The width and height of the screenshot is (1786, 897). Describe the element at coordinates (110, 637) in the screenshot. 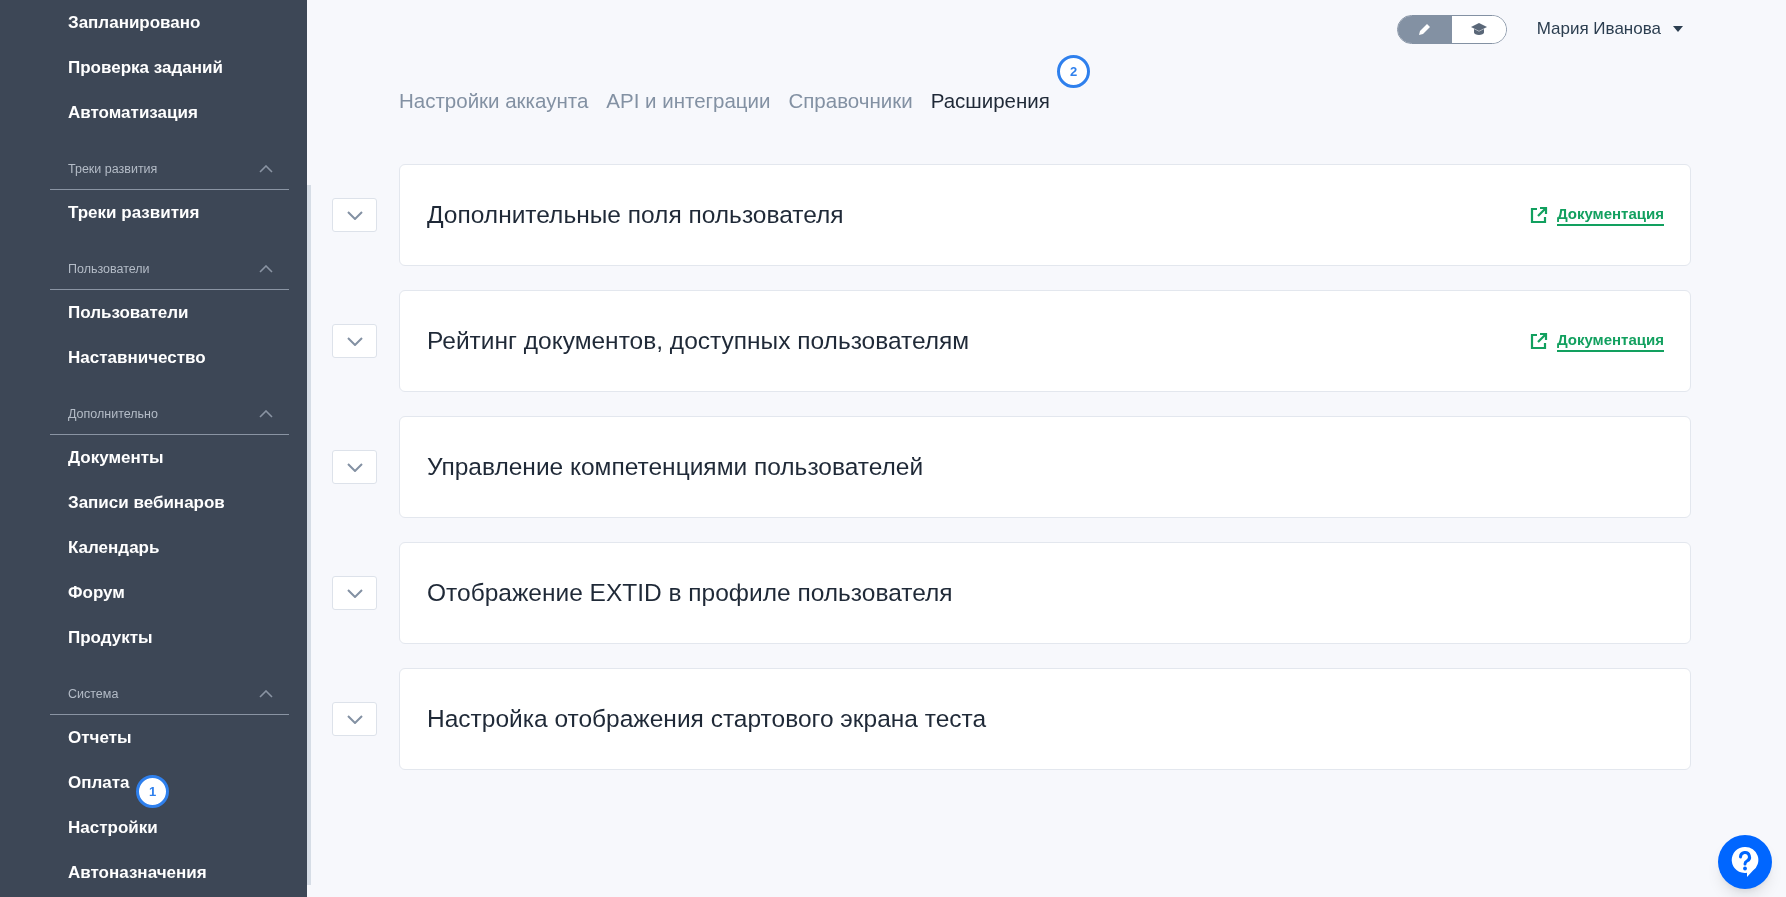

I see `sidebar-item: Продукты` at that location.